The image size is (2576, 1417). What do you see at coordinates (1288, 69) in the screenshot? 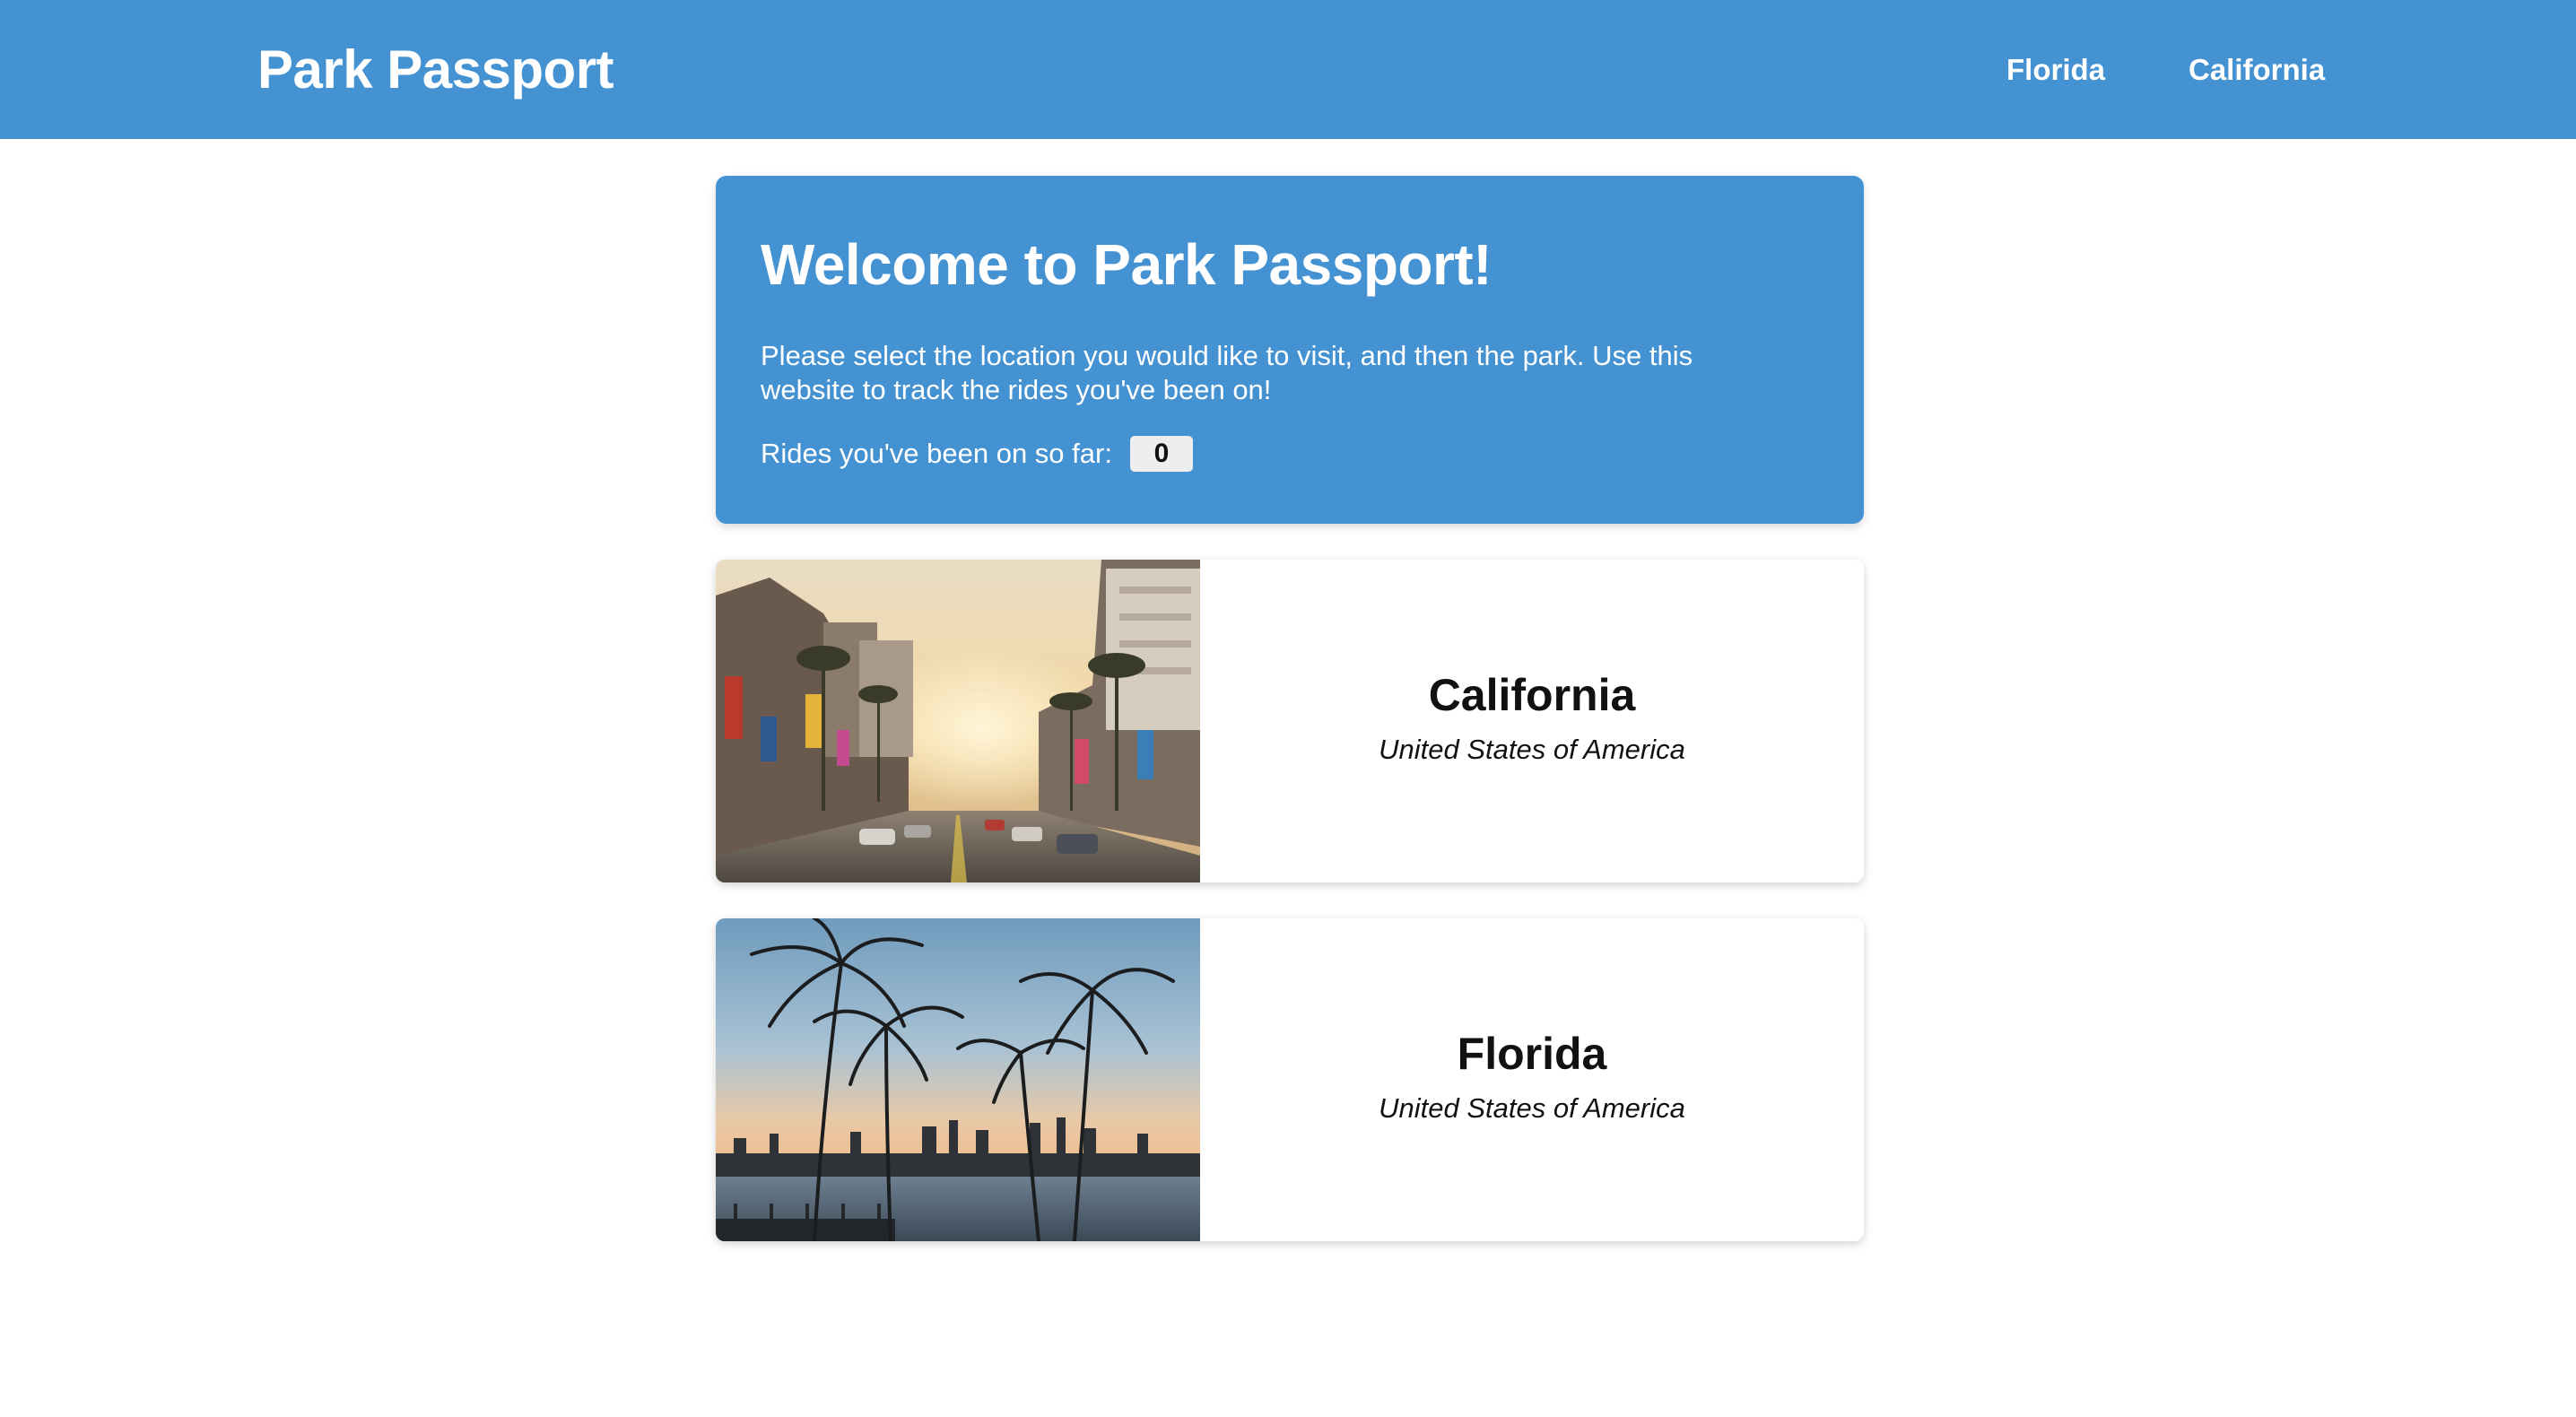
I see `top-navbar: Park Passport Florida California` at bounding box center [1288, 69].